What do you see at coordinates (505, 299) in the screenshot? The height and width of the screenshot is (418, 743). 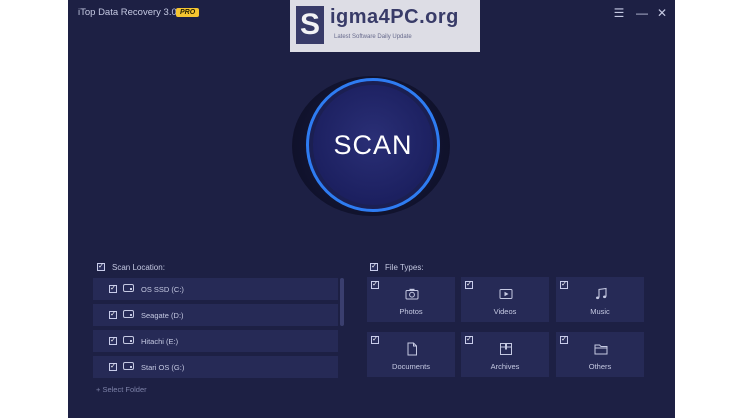 I see `file-type-videos: ✓ Videos` at bounding box center [505, 299].